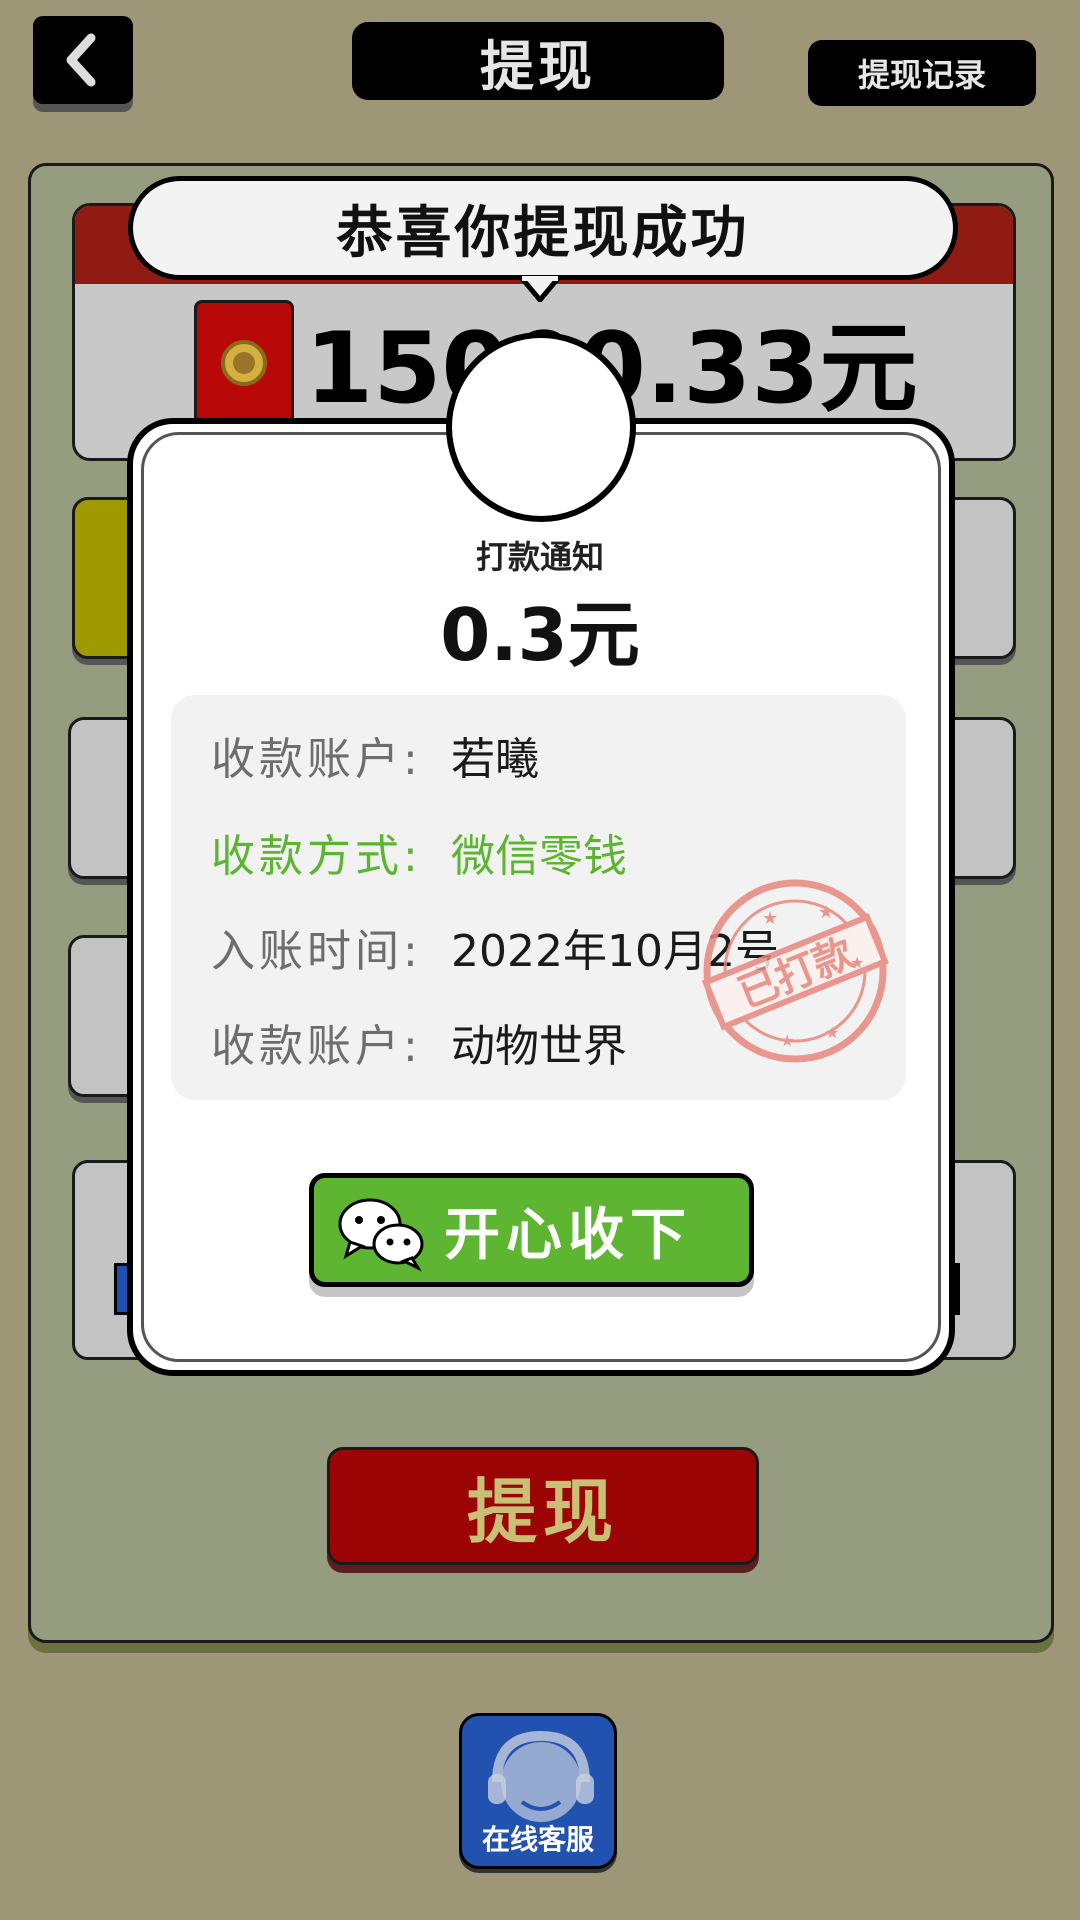  What do you see at coordinates (316, 951) in the screenshot?
I see `detail-key: 入账时间:` at bounding box center [316, 951].